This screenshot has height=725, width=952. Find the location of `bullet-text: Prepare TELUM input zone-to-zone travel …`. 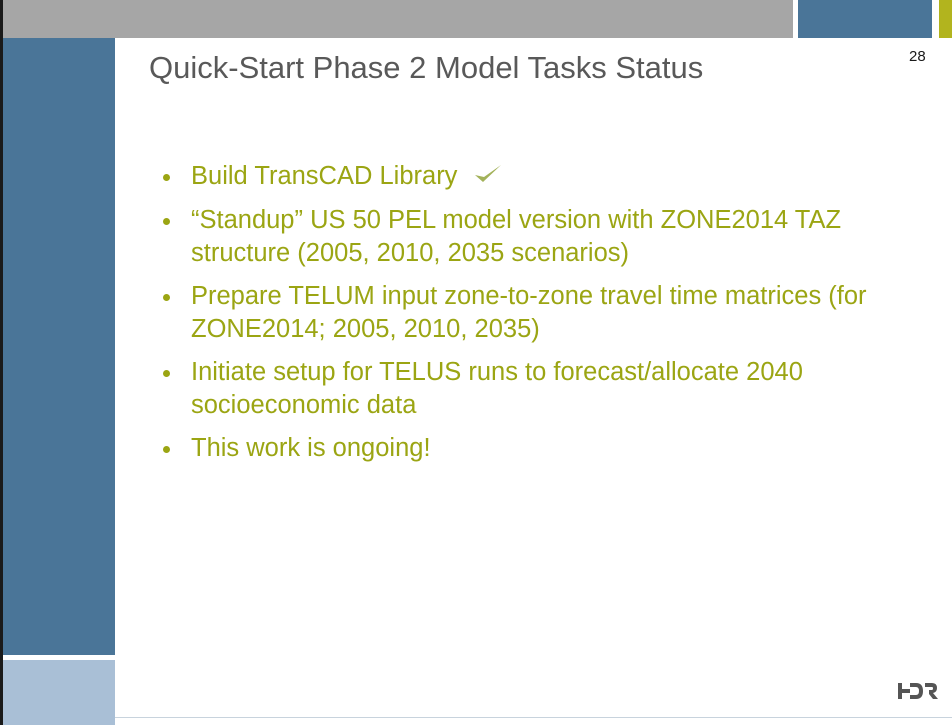

bullet-text: Prepare TELUM input zone-to-zone travel … is located at coordinates (529, 312).